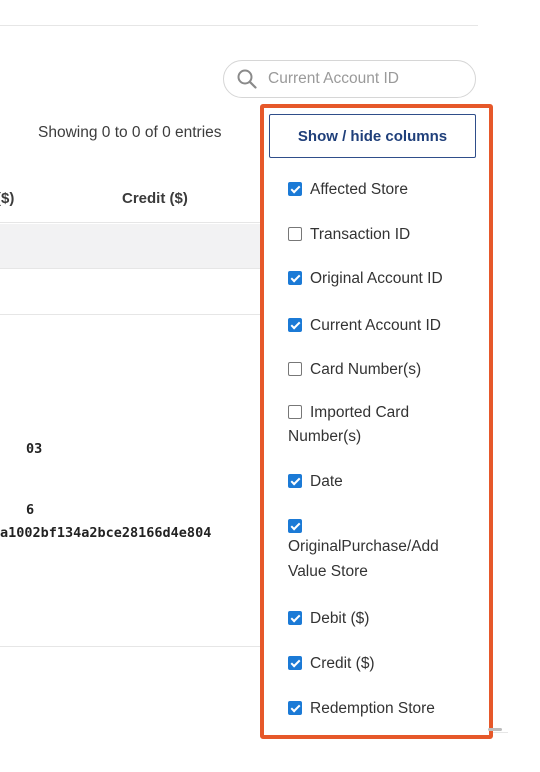 This screenshot has height=772, width=540. I want to click on column-header-credit: Credit ($), so click(155, 198).